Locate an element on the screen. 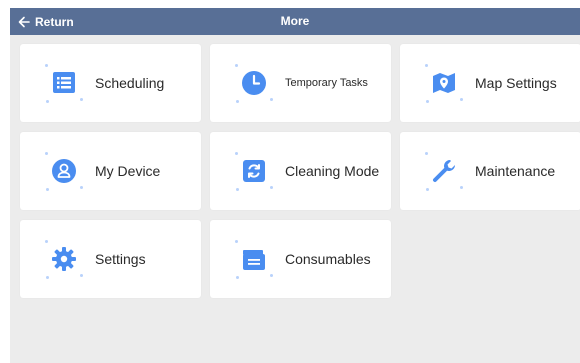  menu-item-maintenance: Maintenance is located at coordinates (490, 171).